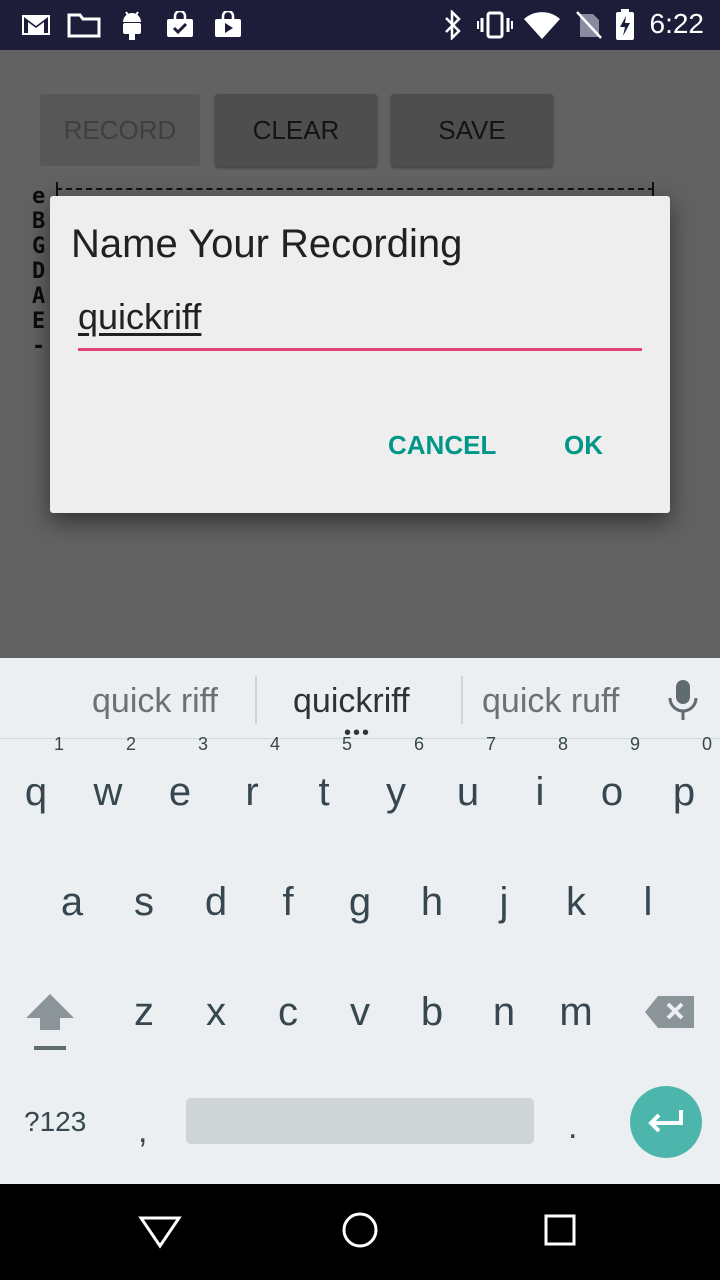  What do you see at coordinates (504, 902) in the screenshot?
I see `key-j: j` at bounding box center [504, 902].